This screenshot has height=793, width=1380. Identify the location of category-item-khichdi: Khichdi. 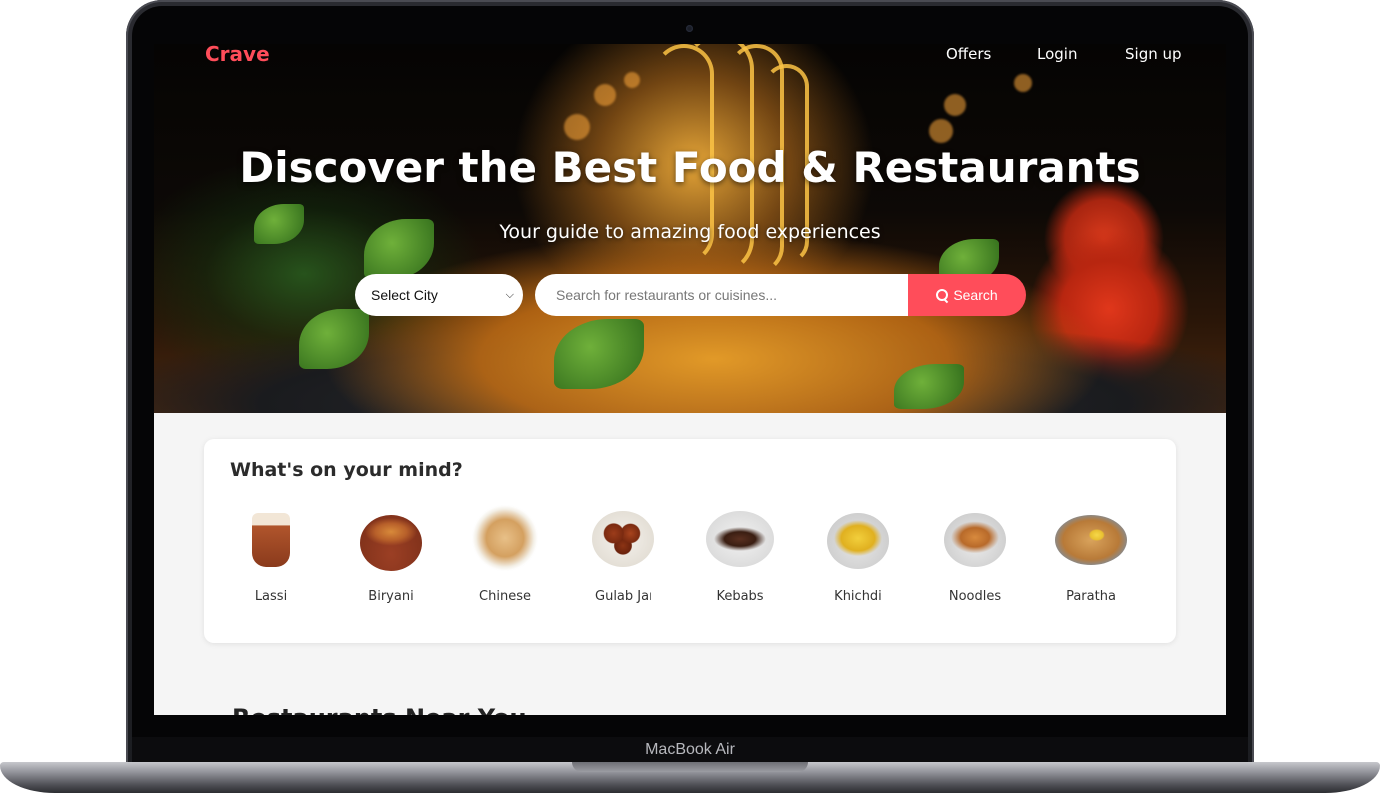
(858, 558).